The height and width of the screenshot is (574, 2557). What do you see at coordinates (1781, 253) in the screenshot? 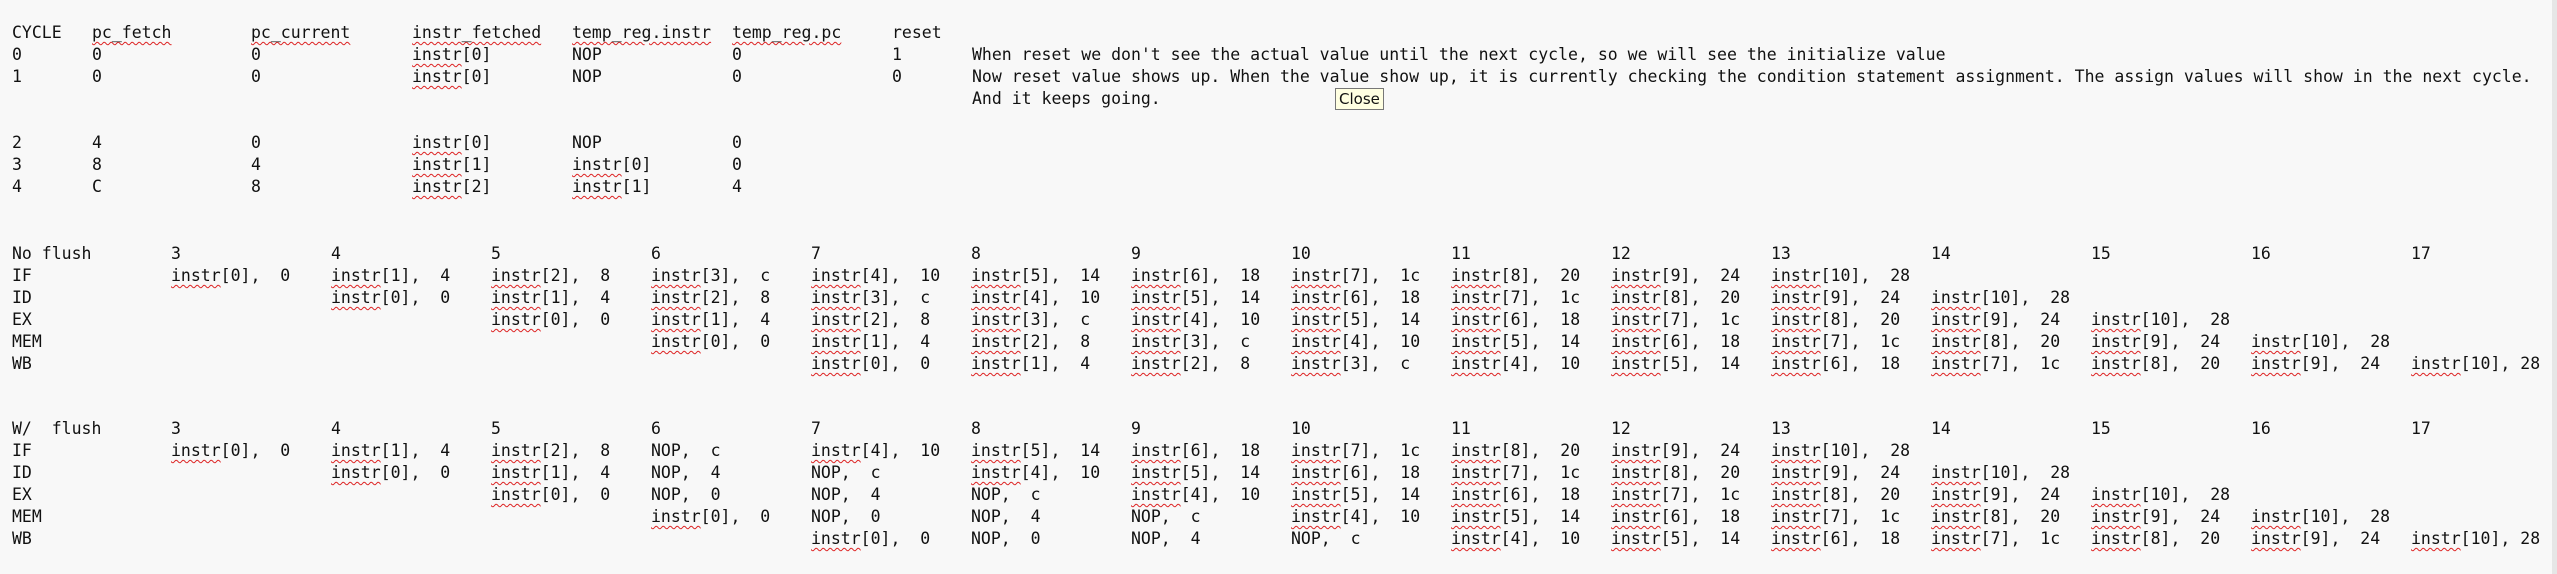
I see `cycle-number: 13` at bounding box center [1781, 253].